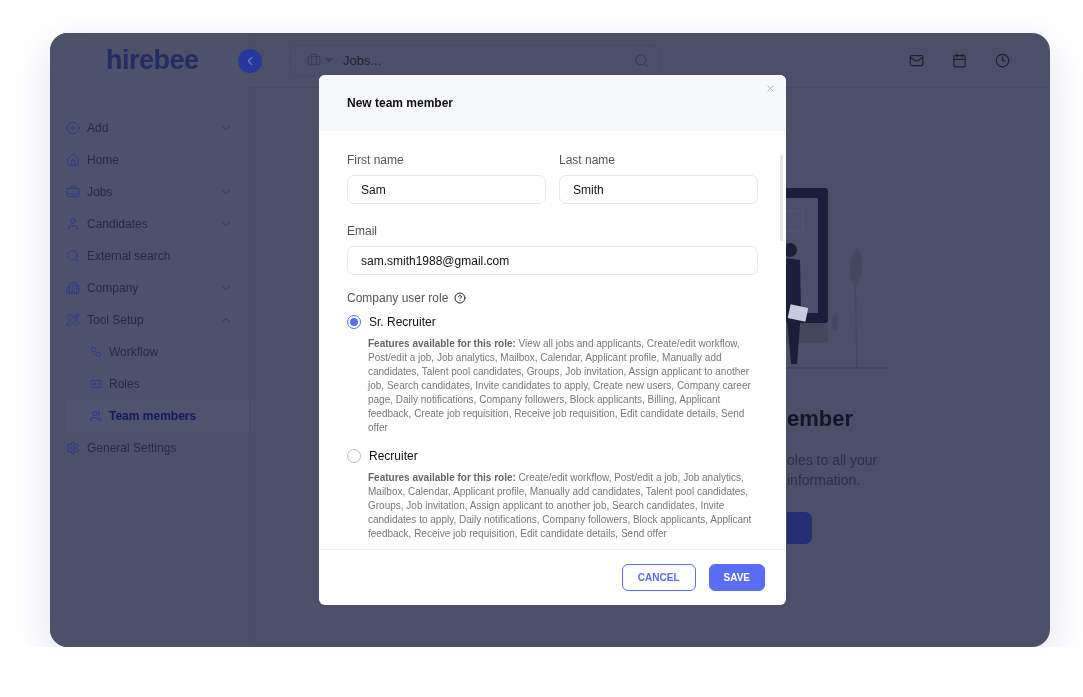  I want to click on collapse-button, so click(250, 61).